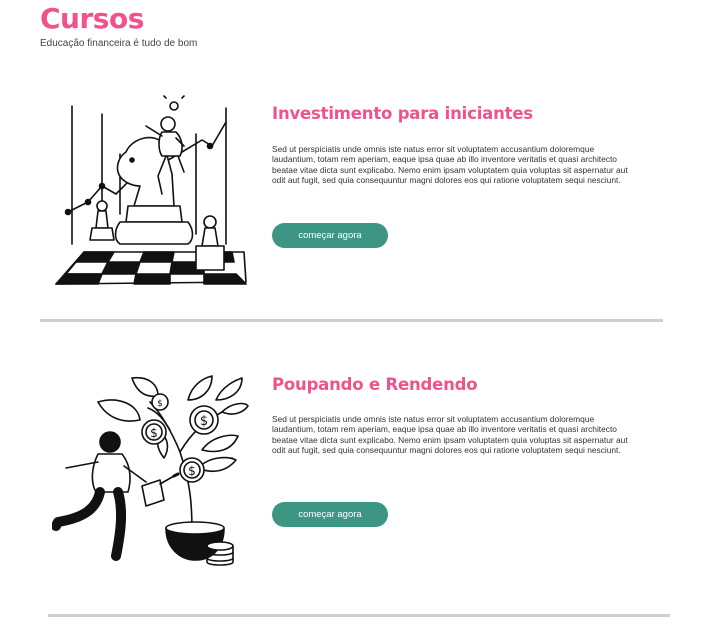 This screenshot has width=716, height=626. I want to click on page-header: Cursos Educação financeira é tudo de bom, so click(118, 25).